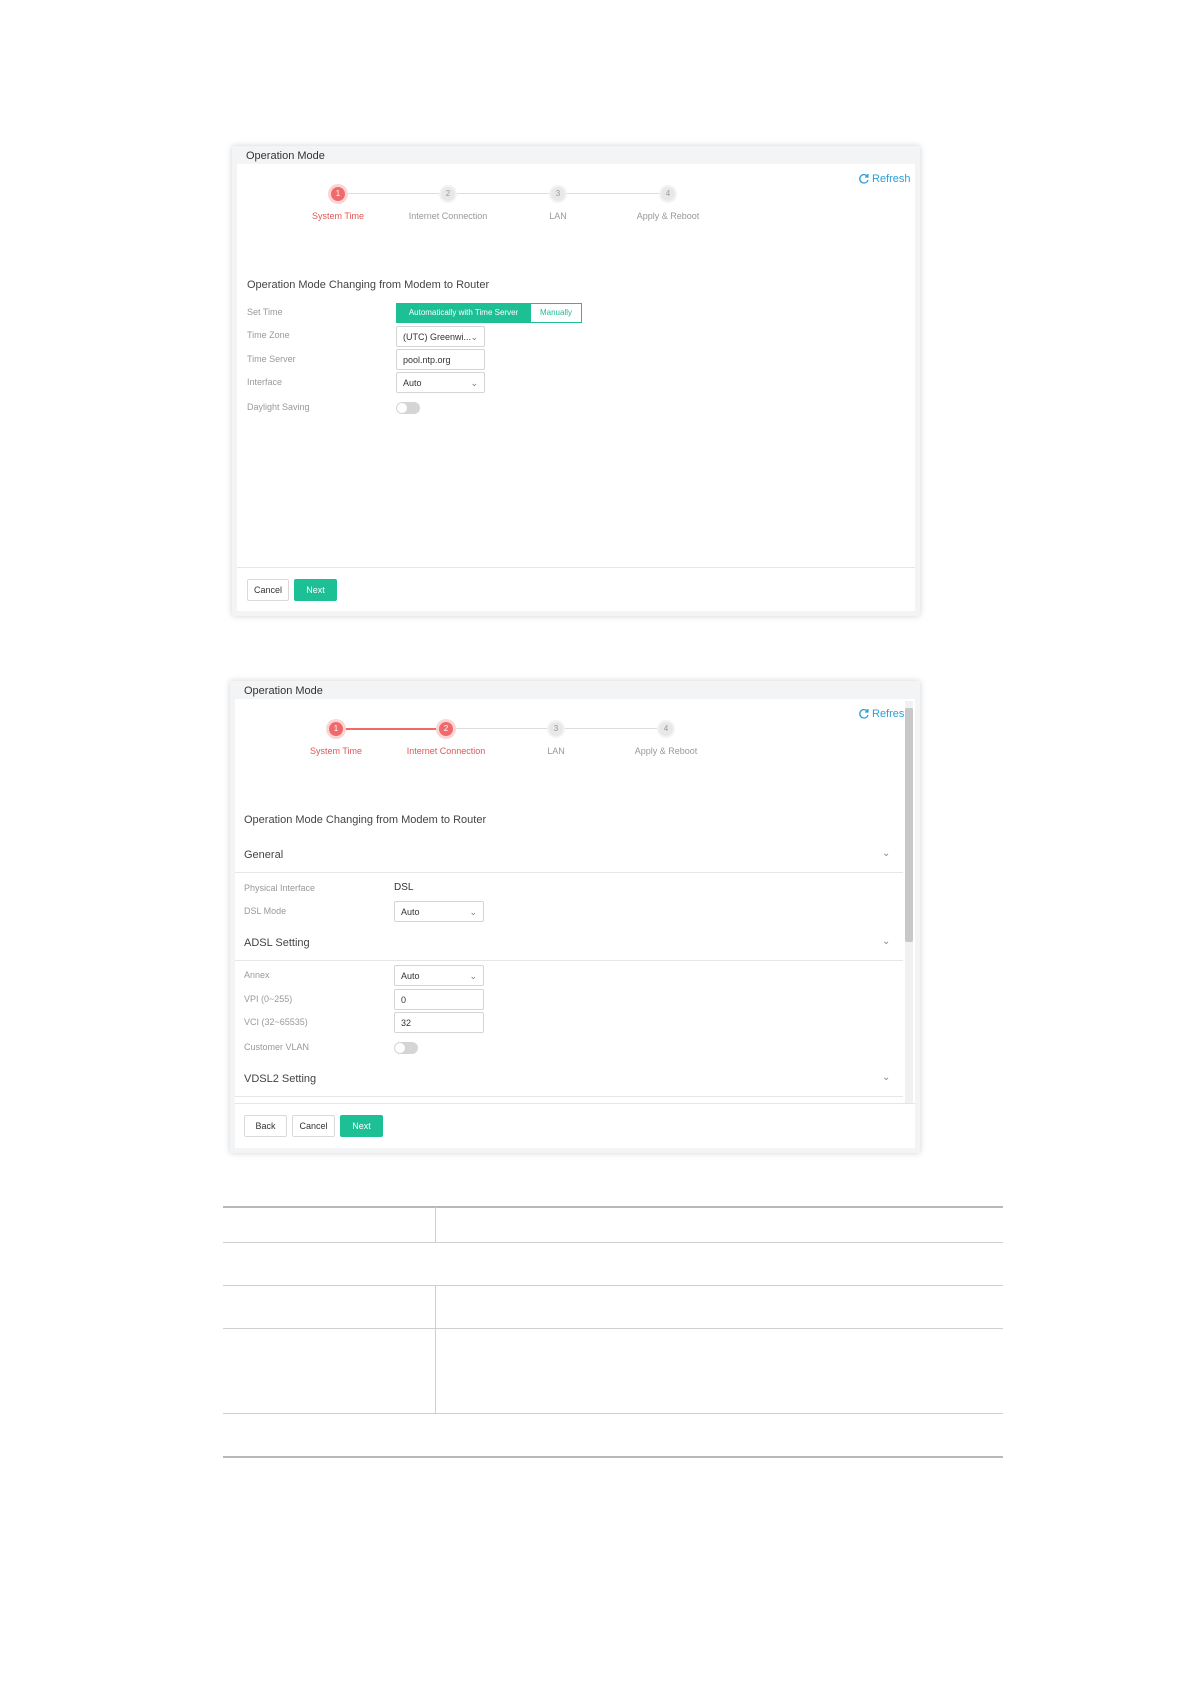  What do you see at coordinates (439, 1022) in the screenshot?
I see `vci-input: 32` at bounding box center [439, 1022].